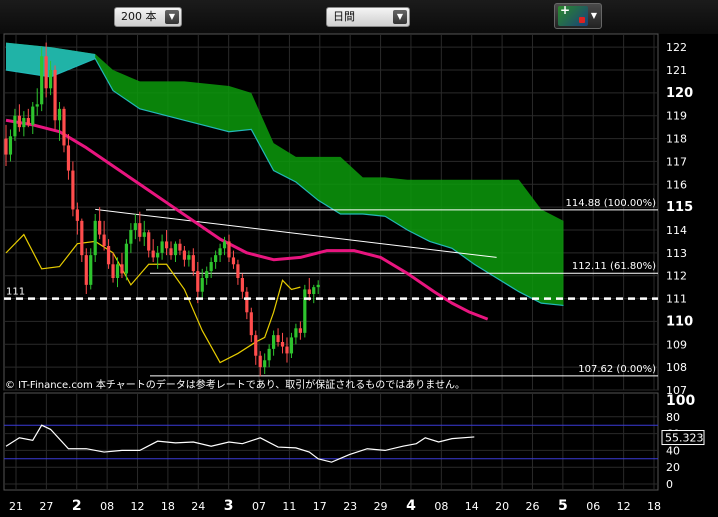 The image size is (718, 517). Describe the element at coordinates (676, 184) in the screenshot. I see `y-tick-label: 116` at that location.